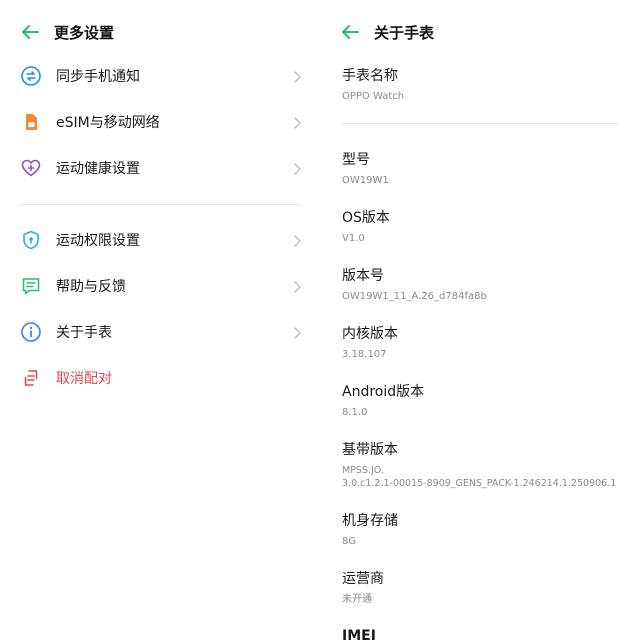 This screenshot has width=640, height=643. I want to click on info-label: IMEI, so click(359, 635).